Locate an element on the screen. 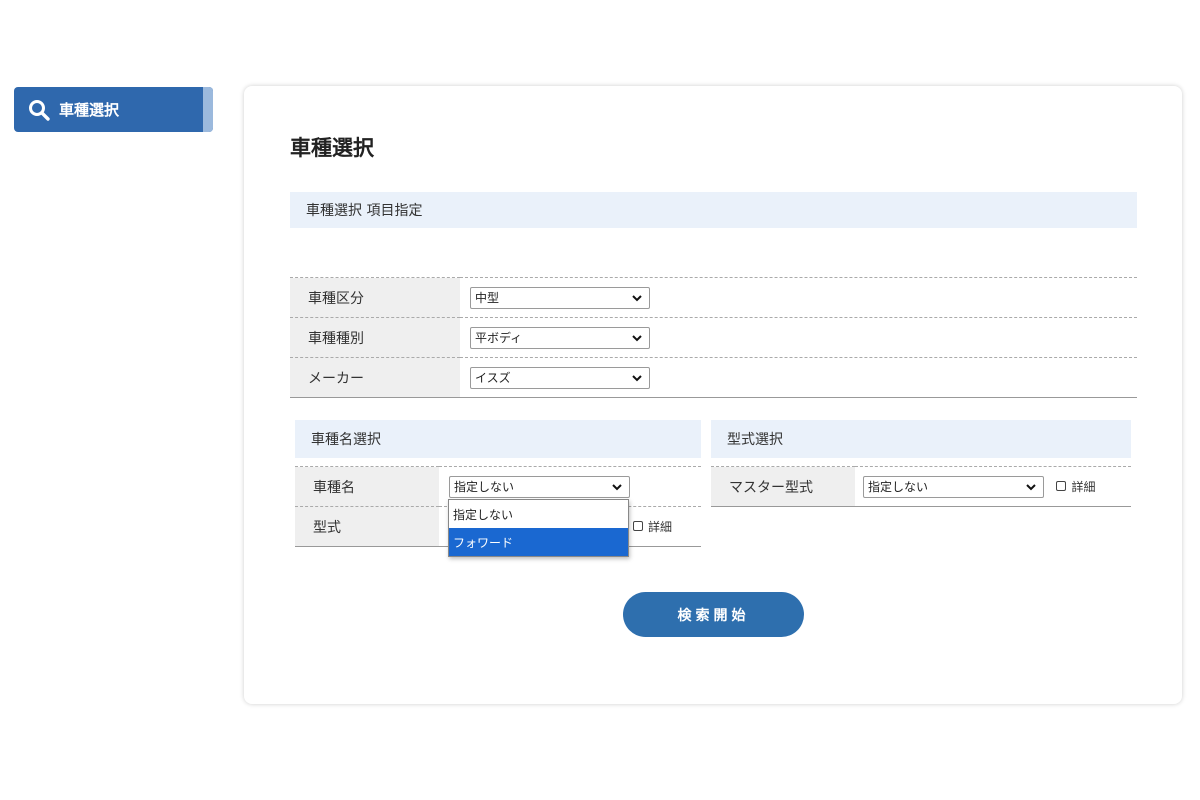 The width and height of the screenshot is (1200, 800). vehicle-class-select: 中型 is located at coordinates (560, 297).